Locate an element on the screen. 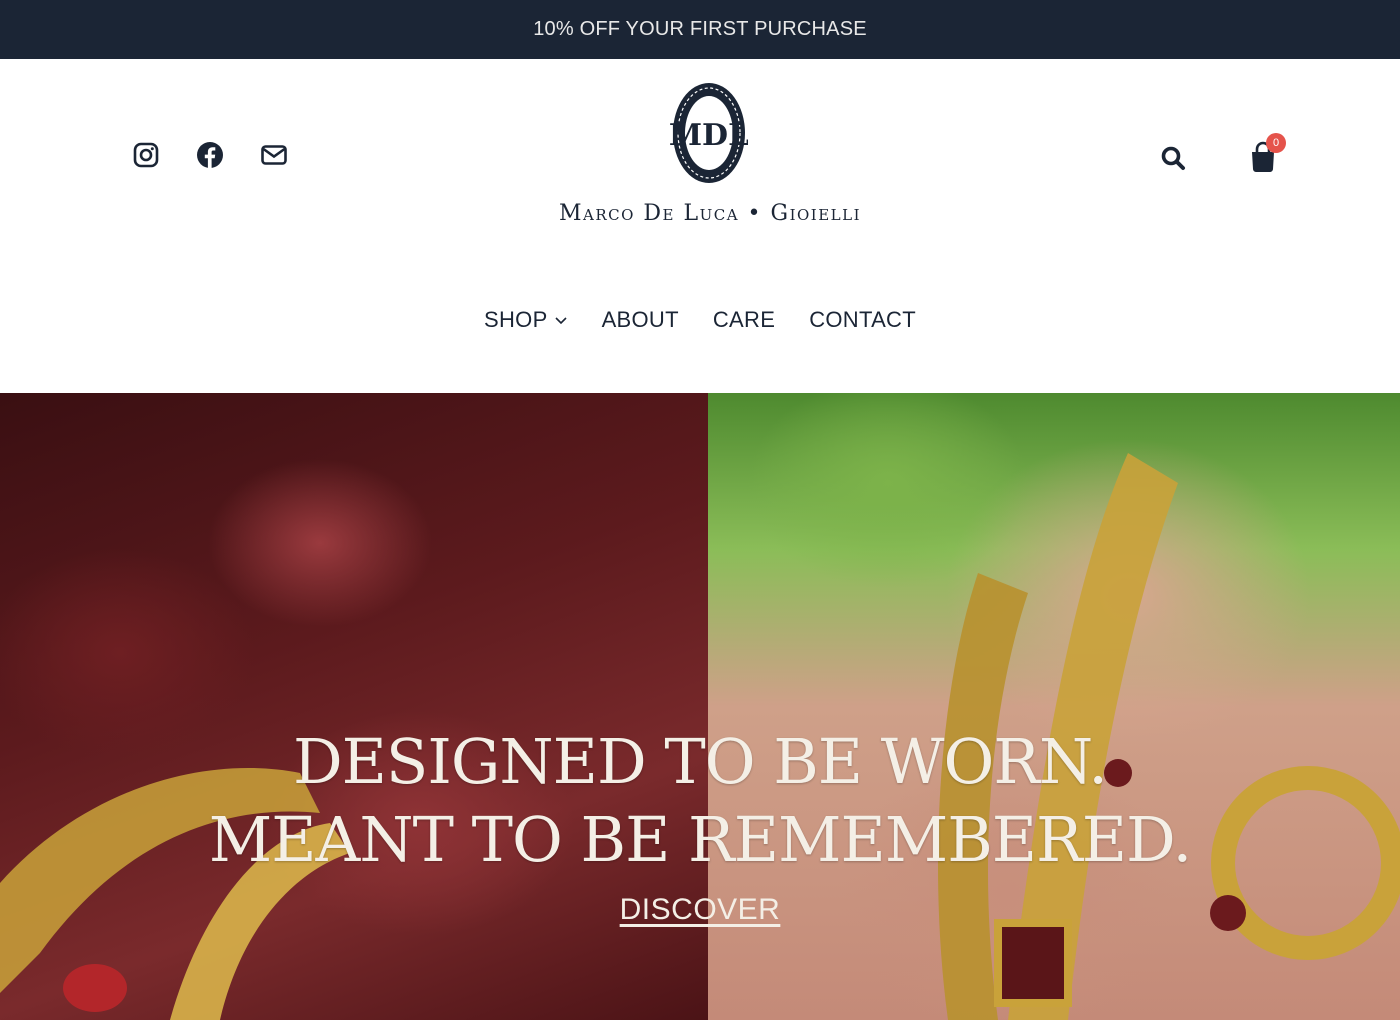 The image size is (1400, 1020). announcement-bar: 10% OFF YOUR FIRST PURCHASE is located at coordinates (700, 29).